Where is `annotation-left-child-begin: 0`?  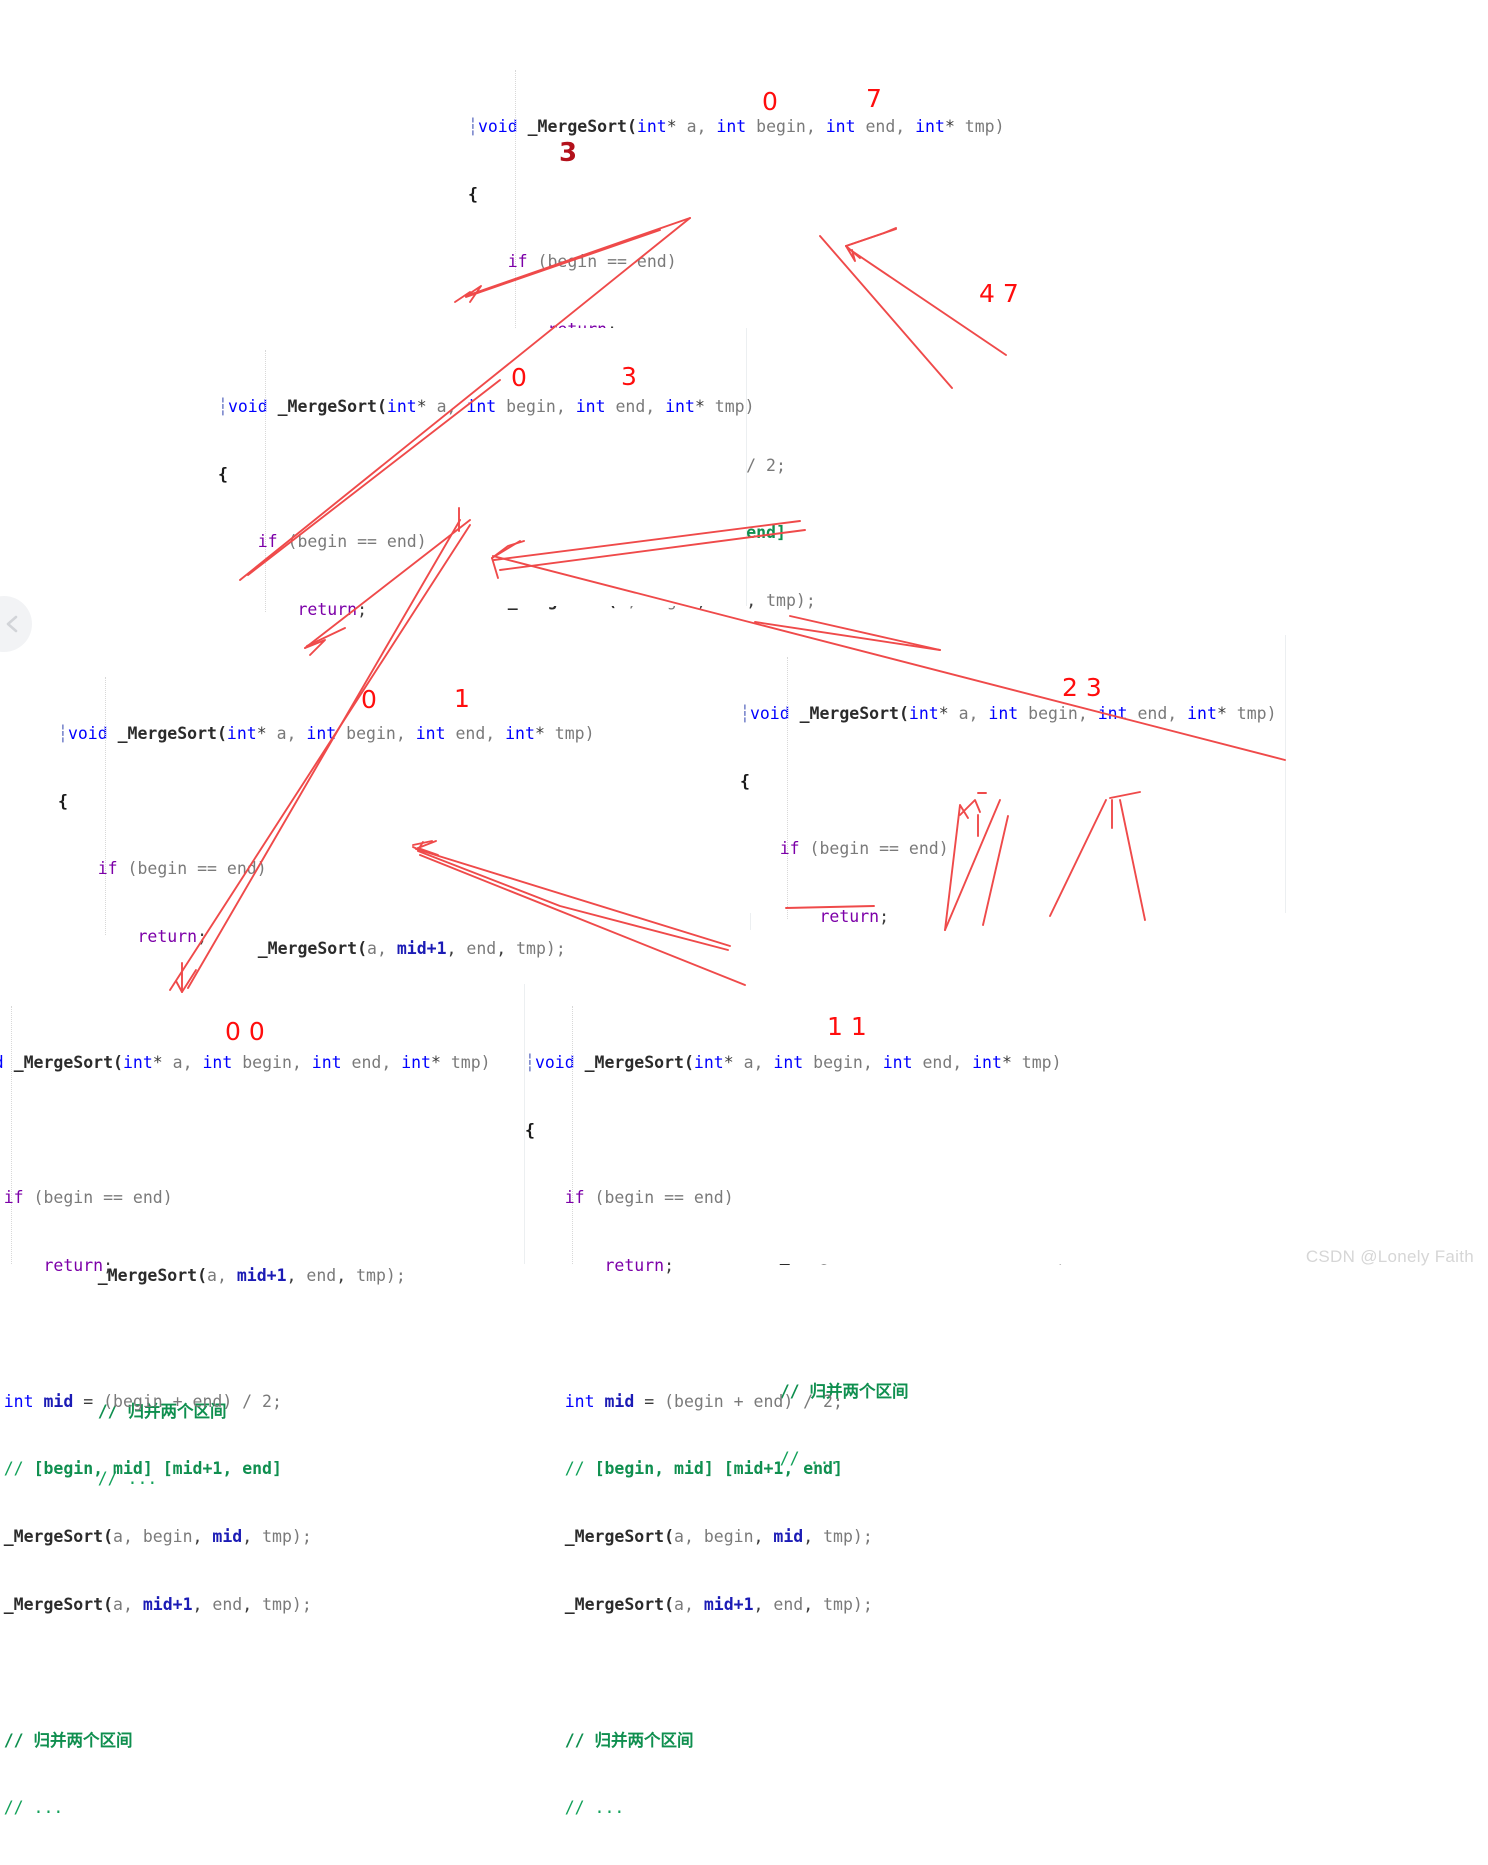
annotation-left-child-begin: 0 is located at coordinates (519, 377).